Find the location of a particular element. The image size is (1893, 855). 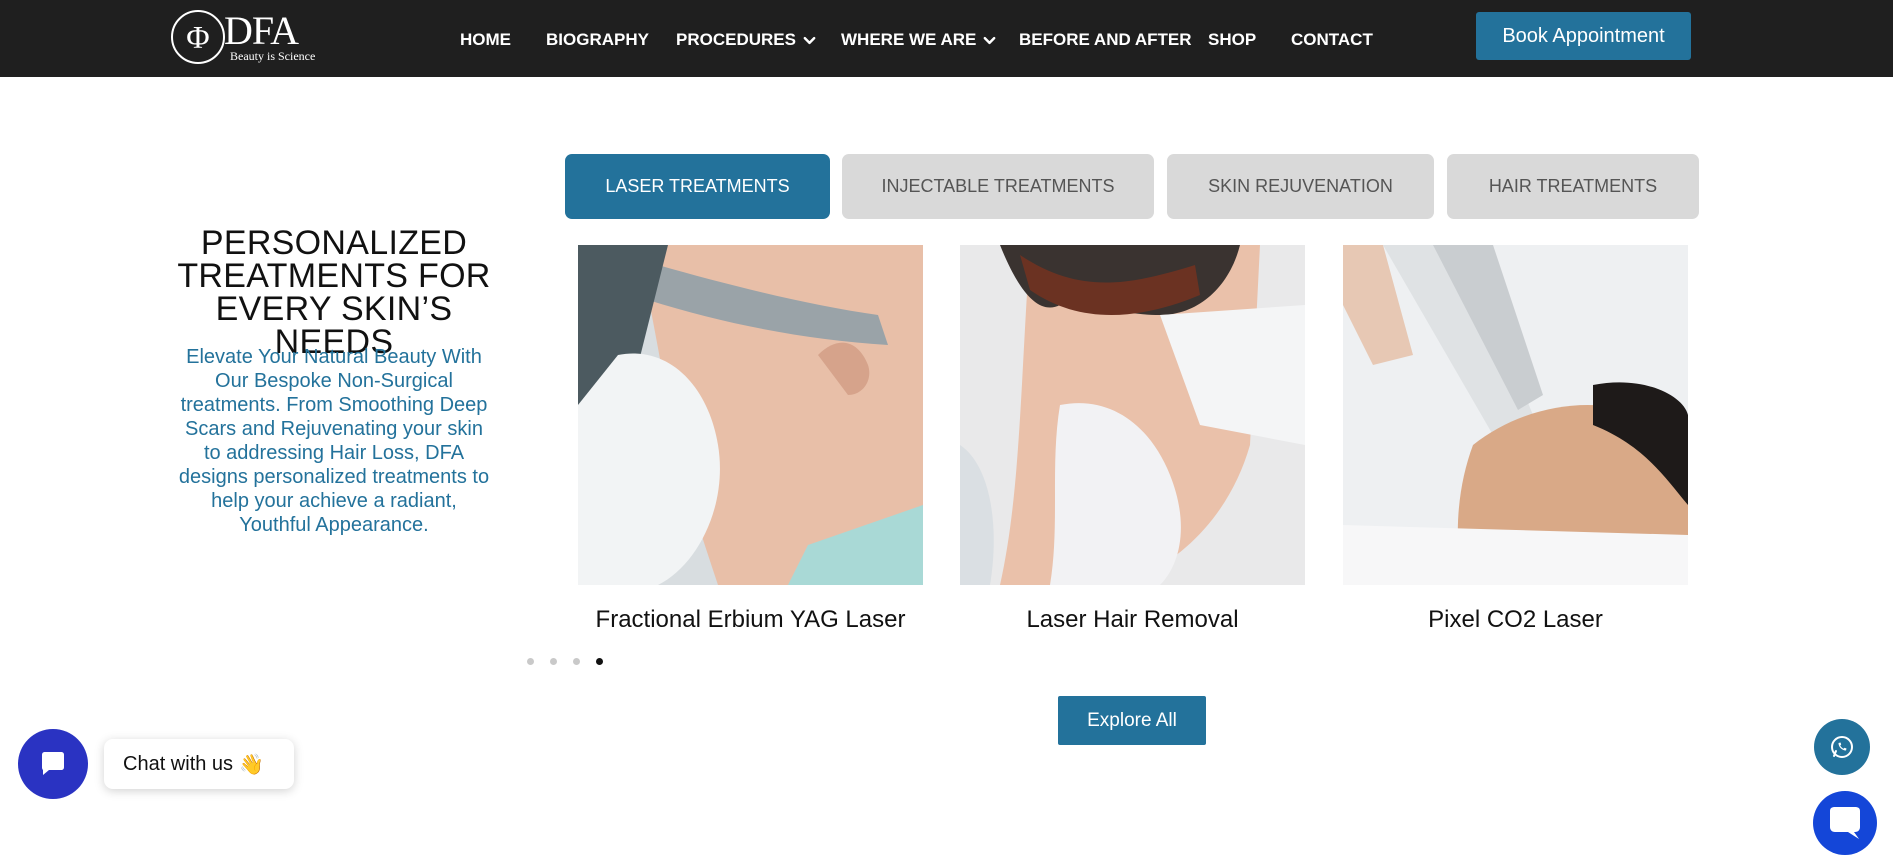

messenger-icon is located at coordinates (1845, 823).